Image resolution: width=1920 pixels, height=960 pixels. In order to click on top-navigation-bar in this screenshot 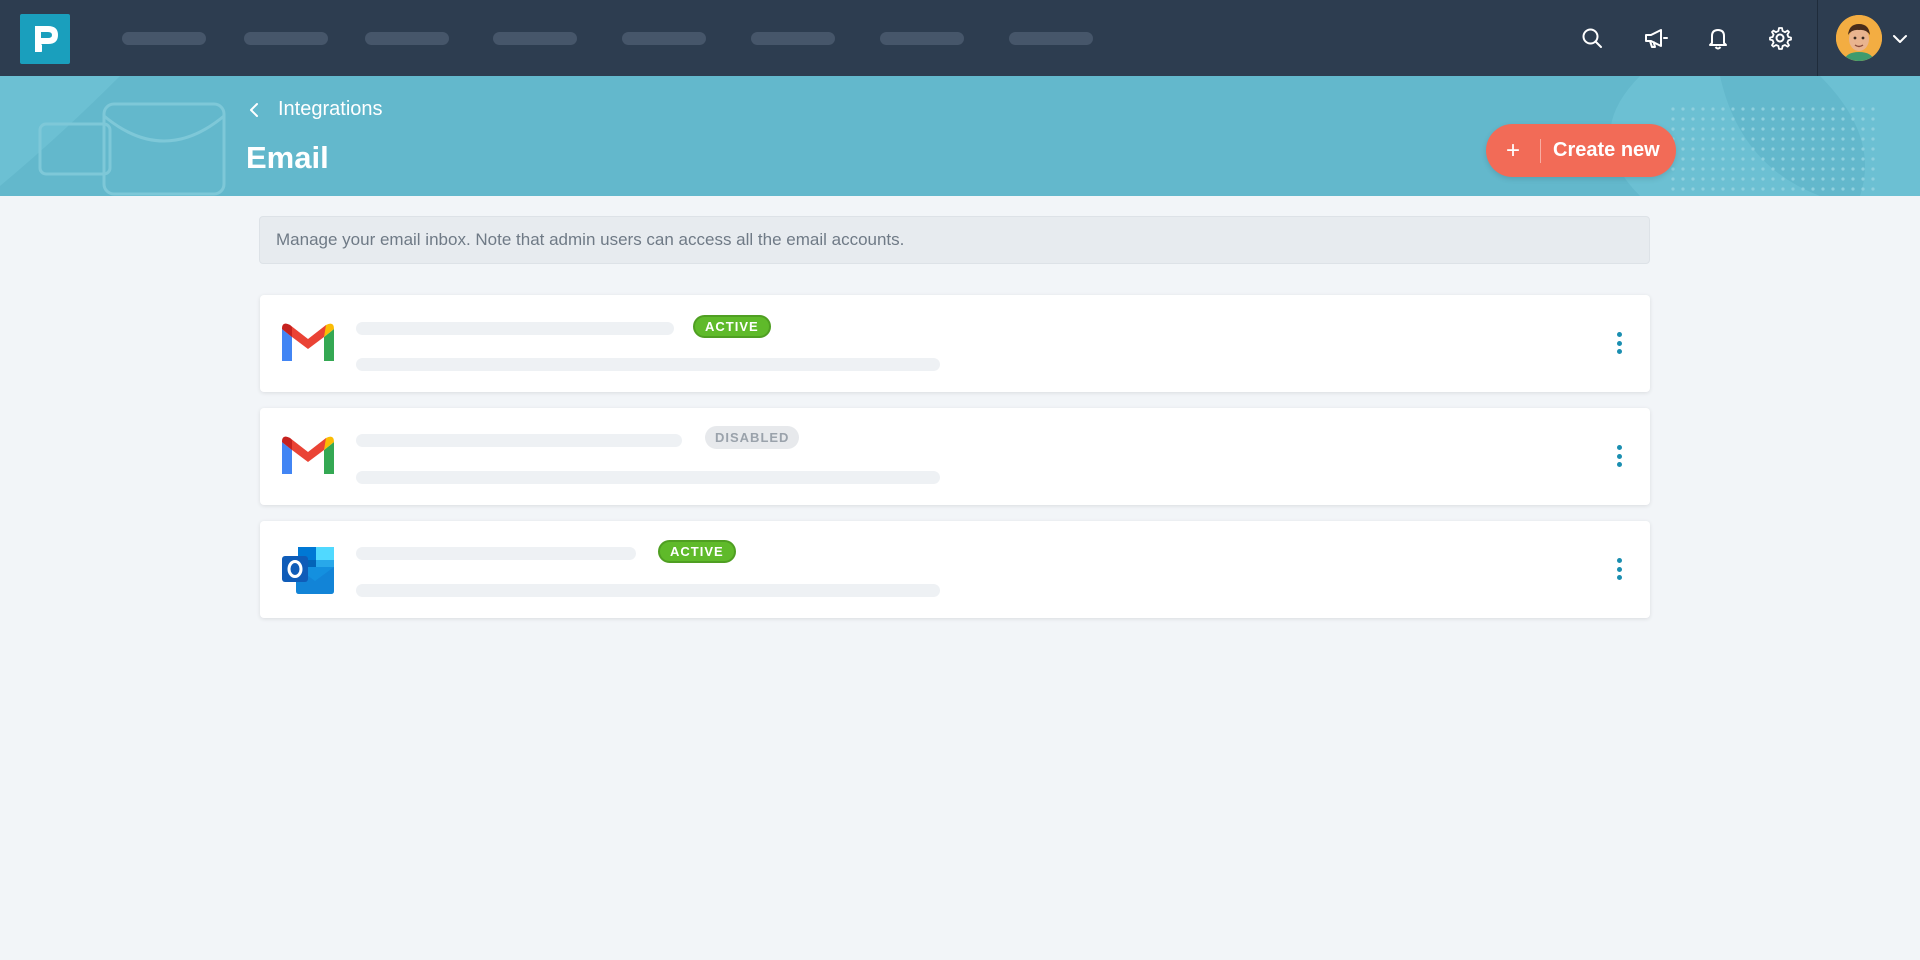, I will do `click(960, 38)`.